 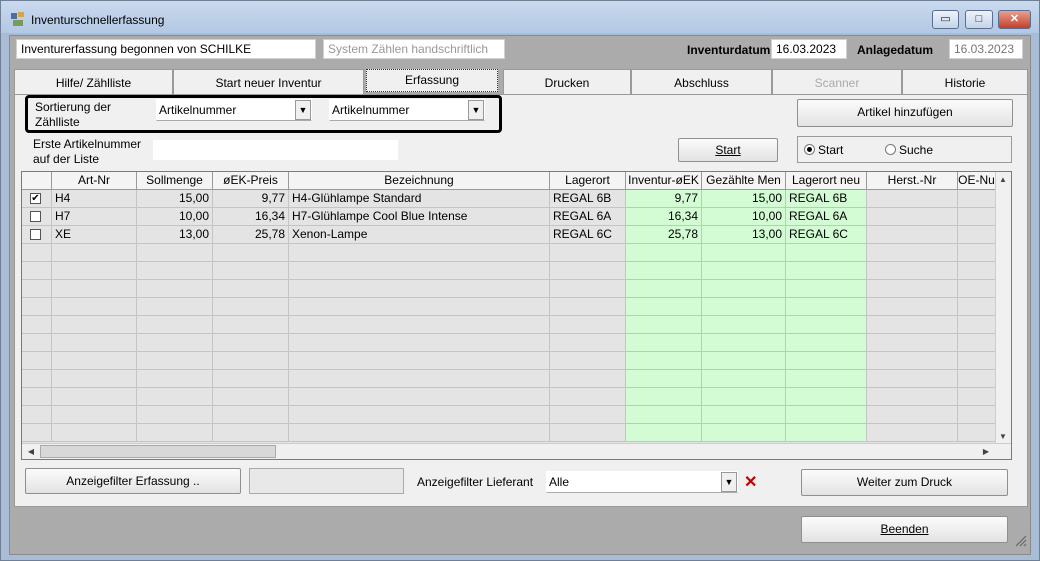 I want to click on quit-button: Beenden, so click(x=904, y=529).